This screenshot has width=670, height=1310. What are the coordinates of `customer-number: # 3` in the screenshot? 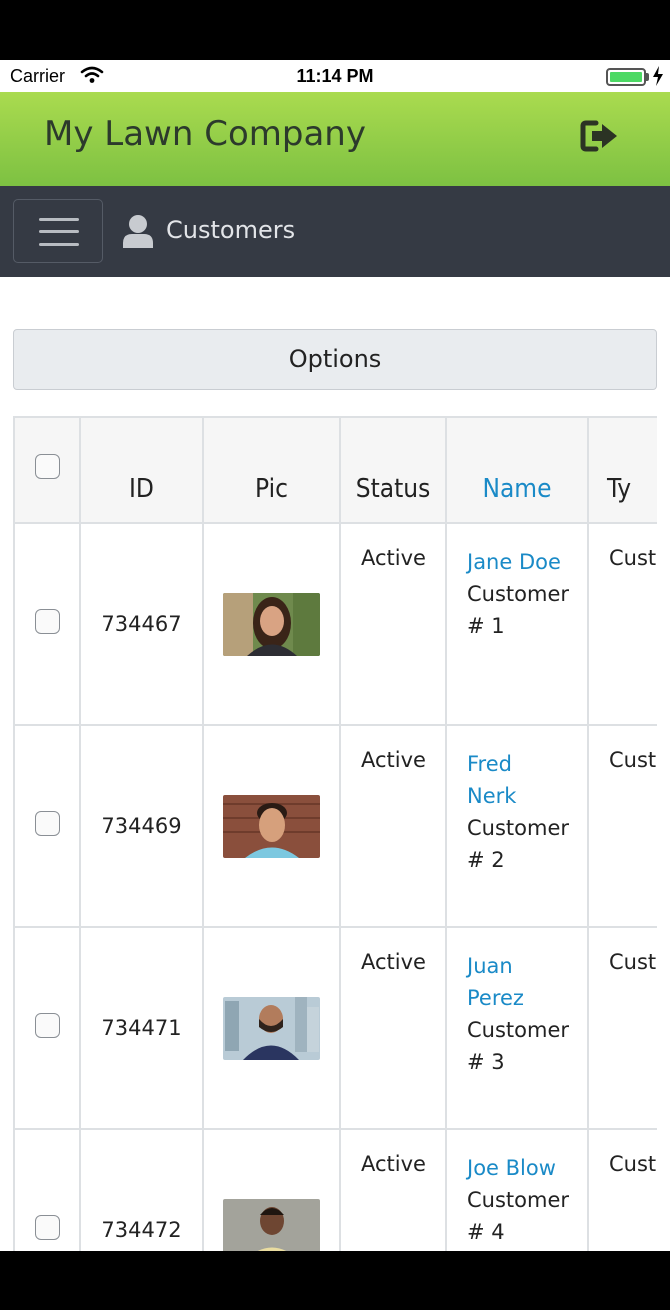 It's located at (486, 1062).